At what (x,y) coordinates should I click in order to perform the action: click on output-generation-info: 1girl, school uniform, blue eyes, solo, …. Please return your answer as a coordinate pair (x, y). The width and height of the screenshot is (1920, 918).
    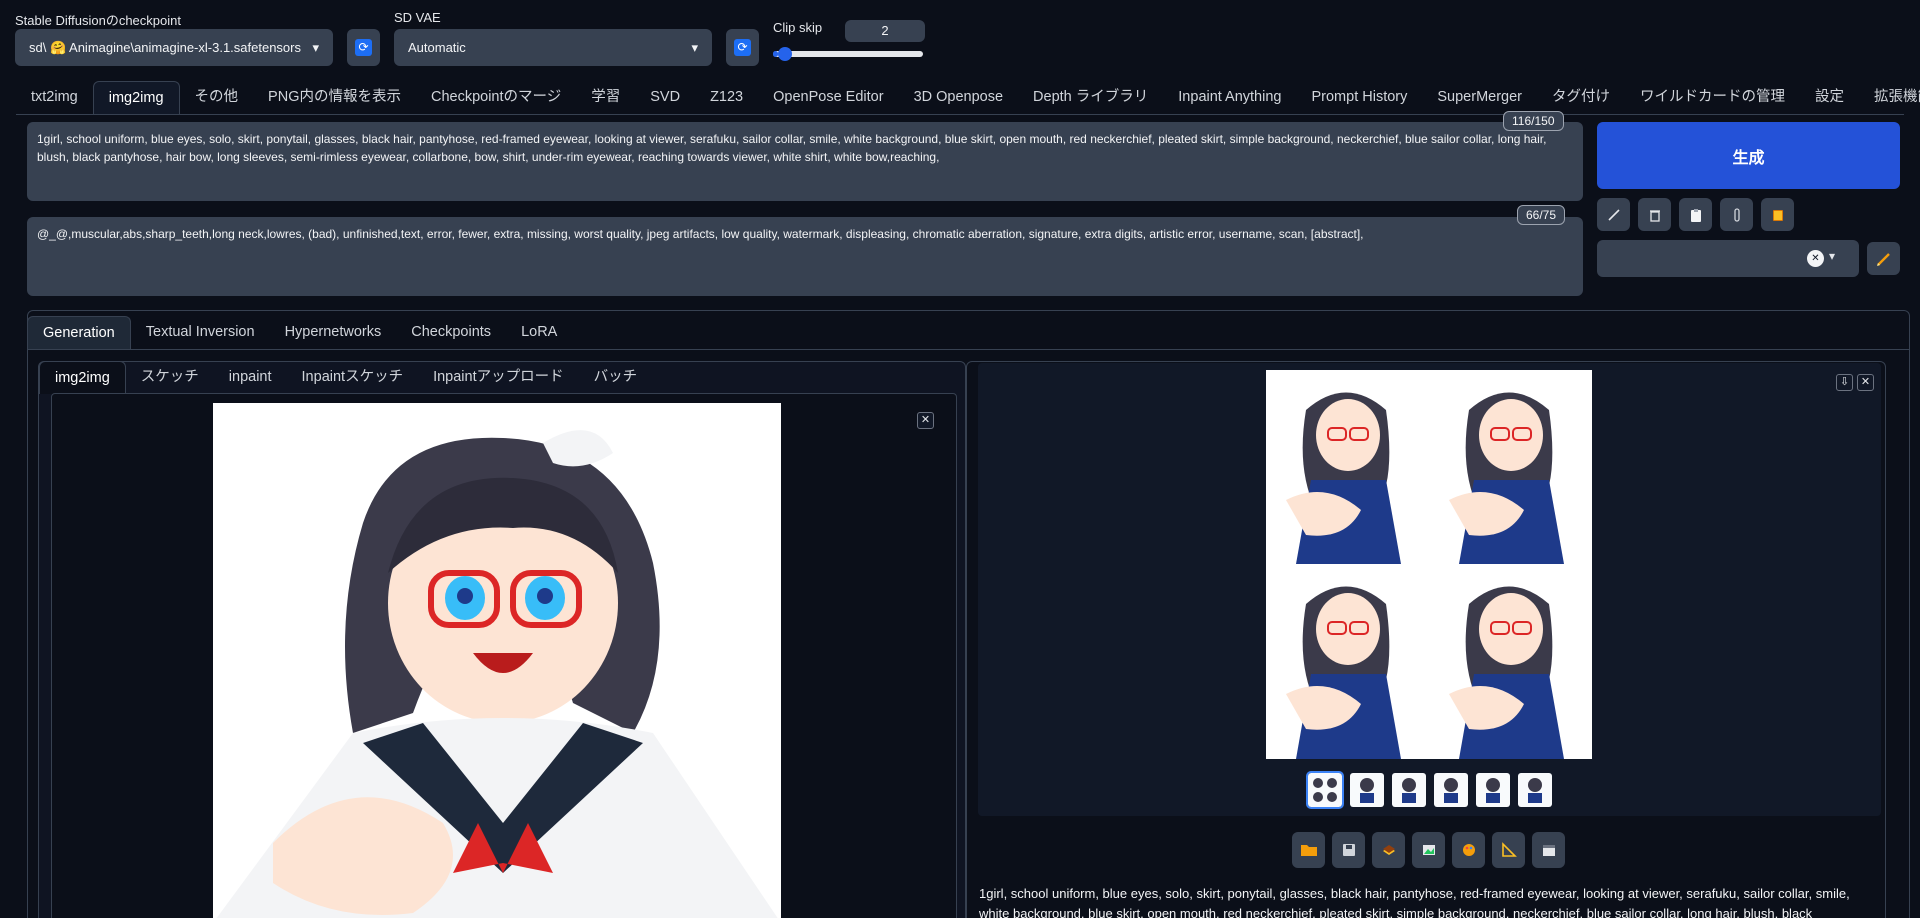
    Looking at the image, I should click on (1414, 902).